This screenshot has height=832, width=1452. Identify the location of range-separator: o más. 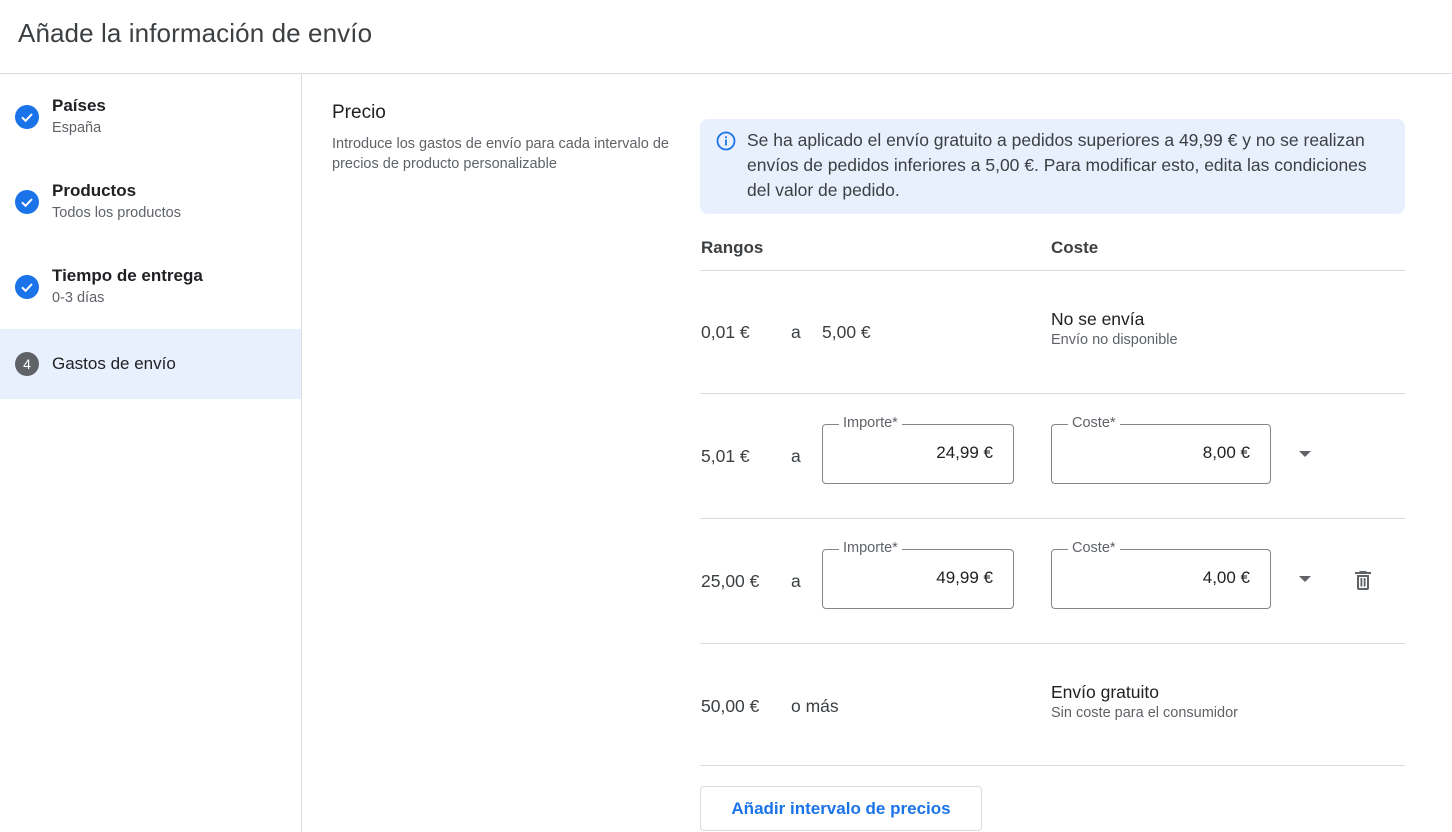
(815, 706).